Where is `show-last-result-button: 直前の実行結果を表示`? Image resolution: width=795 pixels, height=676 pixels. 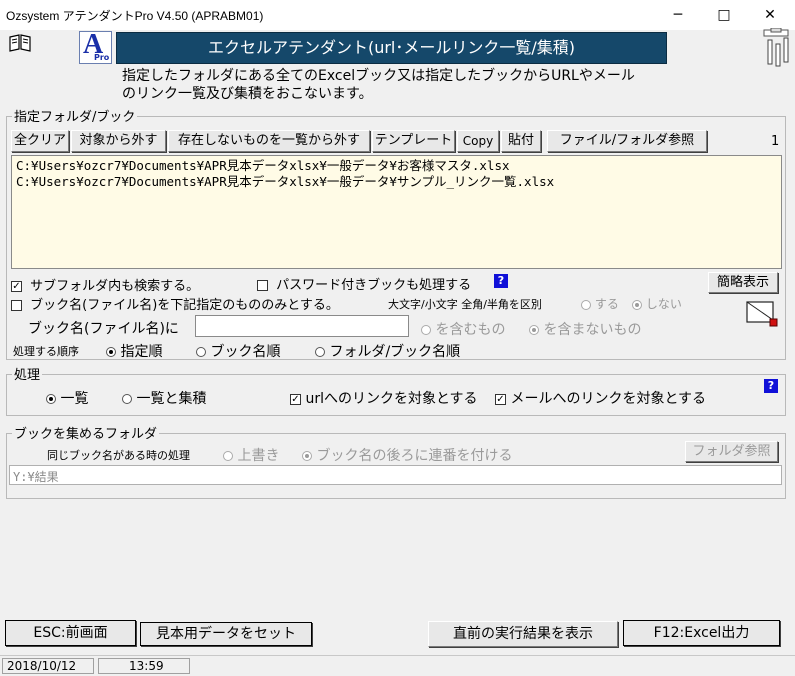 show-last-result-button: 直前の実行結果を表示 is located at coordinates (523, 634).